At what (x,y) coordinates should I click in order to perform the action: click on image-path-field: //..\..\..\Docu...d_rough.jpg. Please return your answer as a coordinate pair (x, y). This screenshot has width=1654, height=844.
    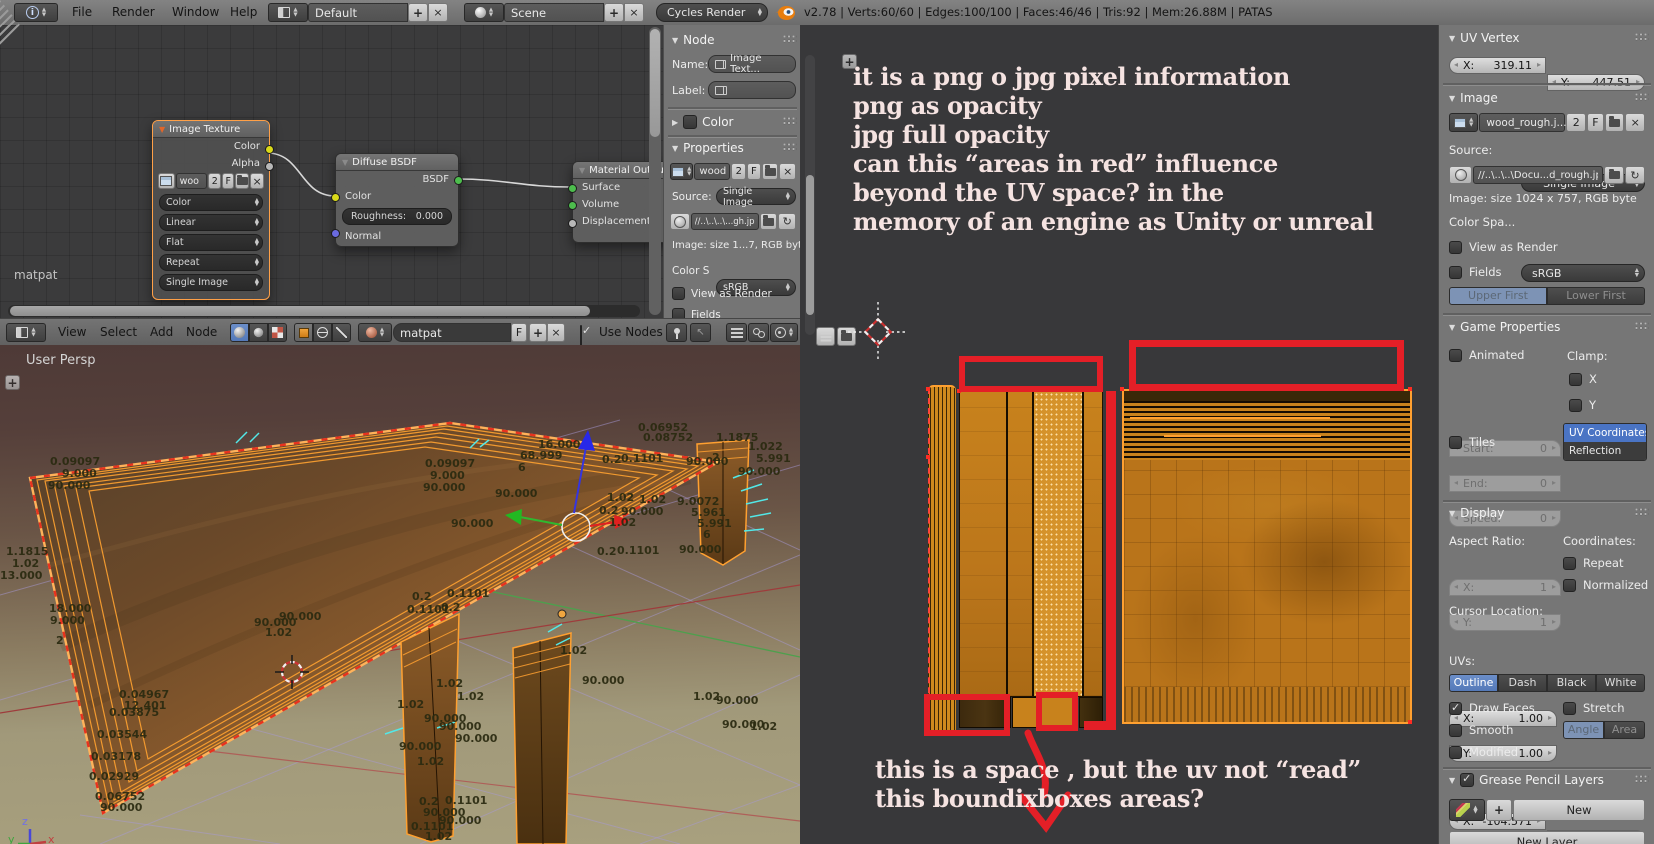
    Looking at the image, I should click on (1538, 175).